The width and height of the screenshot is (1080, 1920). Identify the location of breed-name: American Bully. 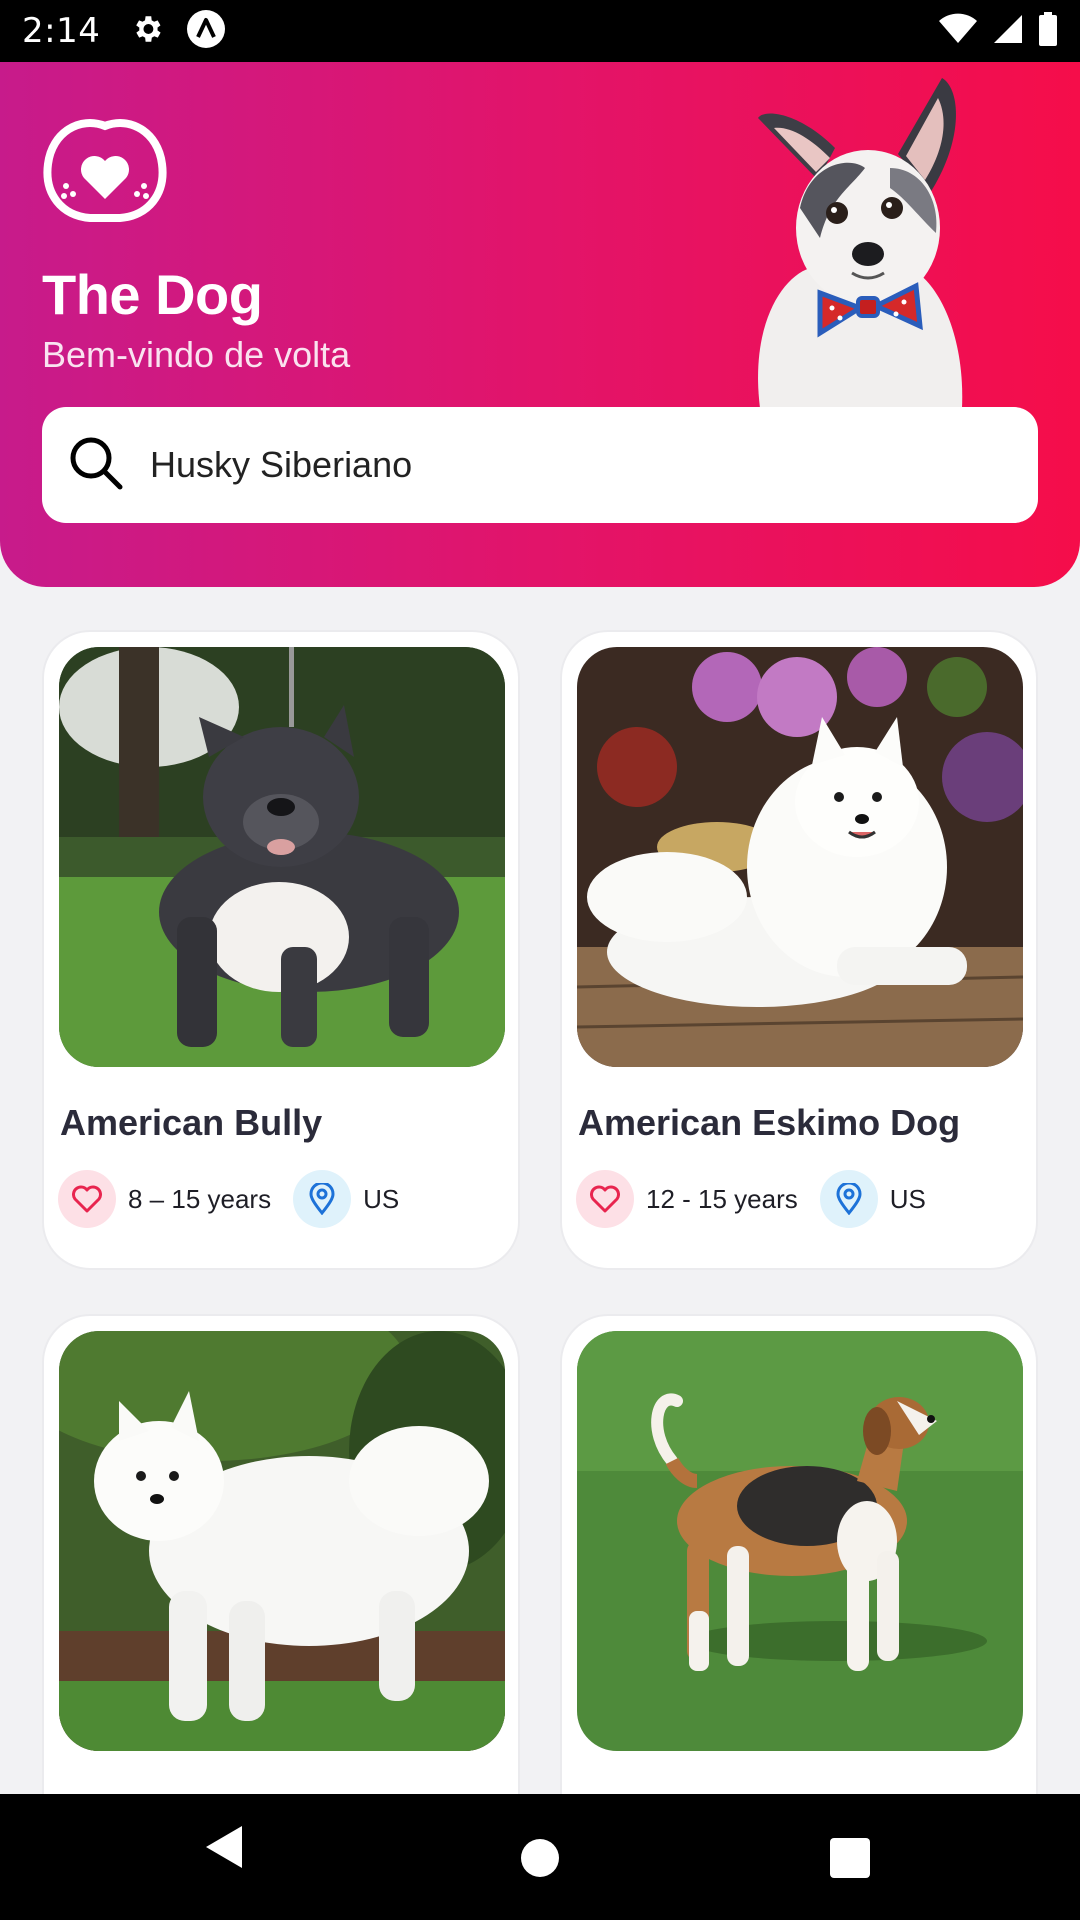
(191, 1122).